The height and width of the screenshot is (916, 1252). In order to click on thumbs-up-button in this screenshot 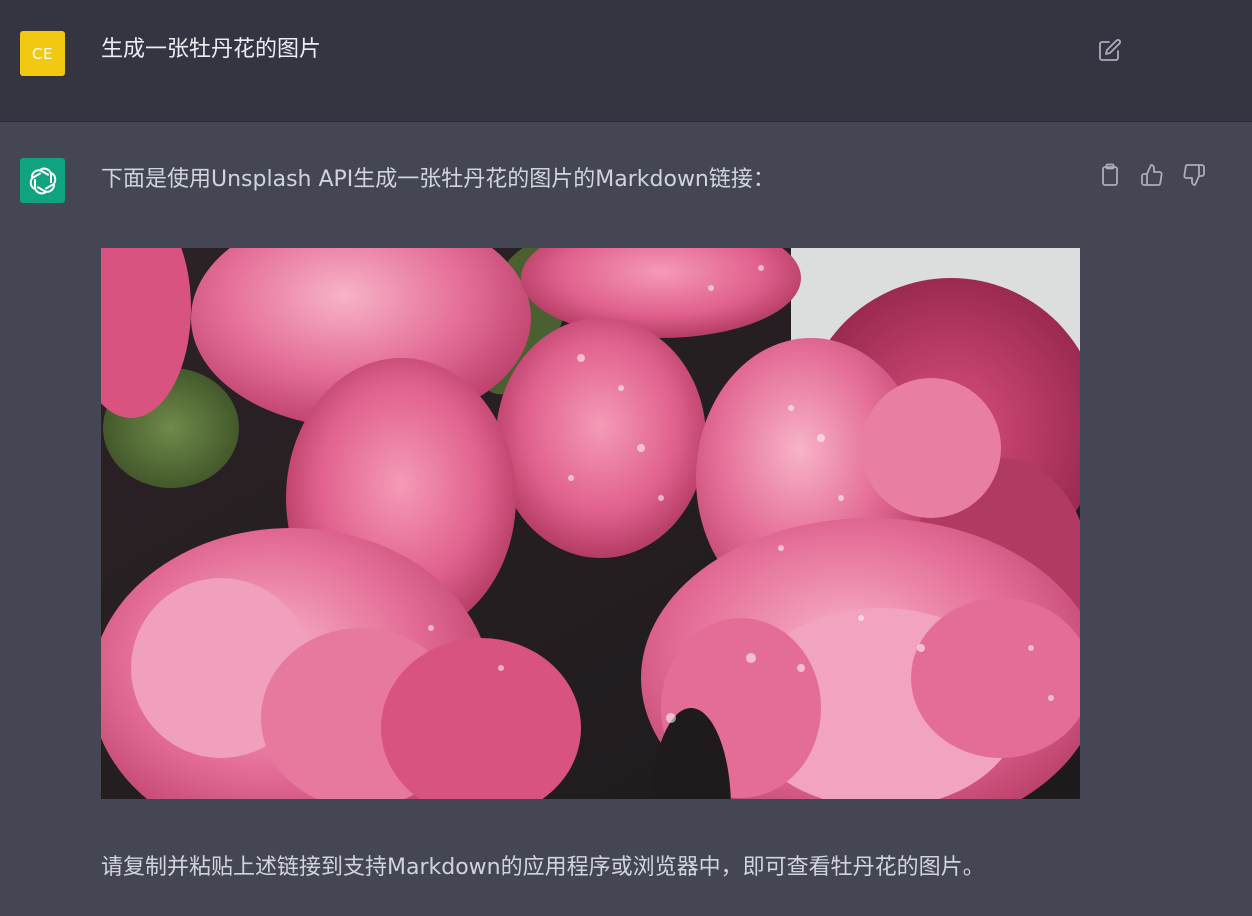, I will do `click(1152, 175)`.